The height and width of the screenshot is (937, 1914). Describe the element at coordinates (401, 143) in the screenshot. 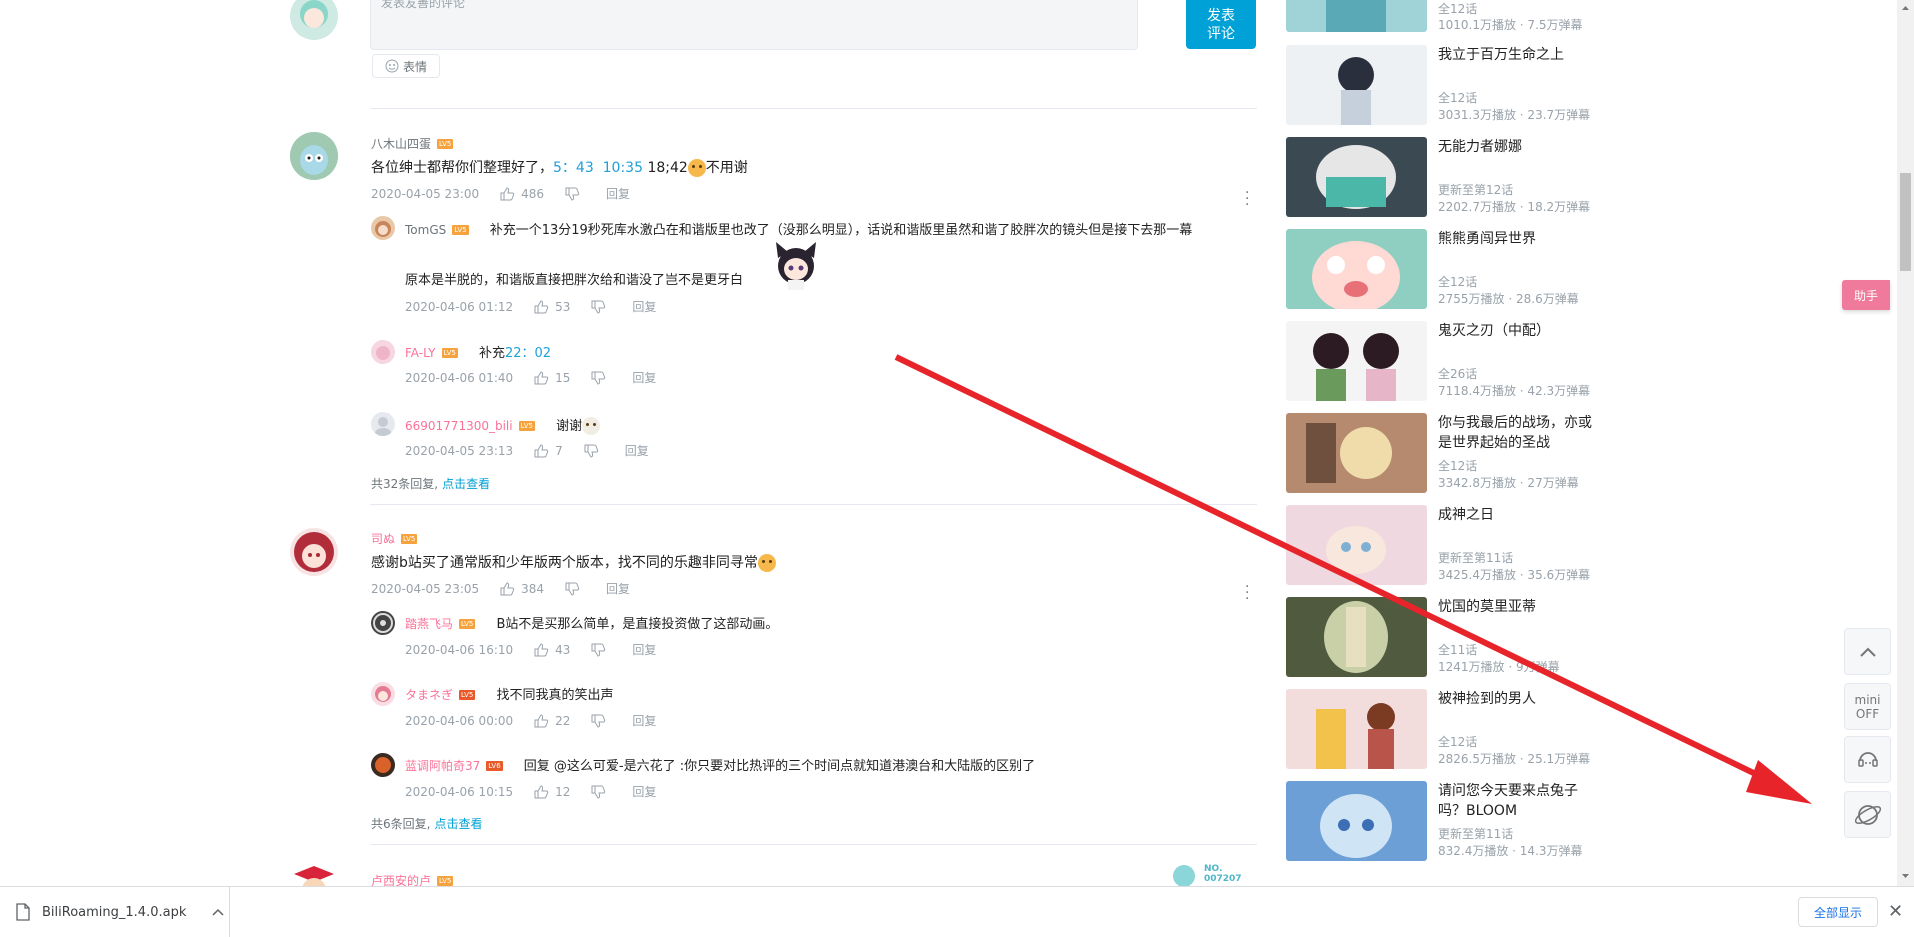

I see `comment-username: 八木山四蛋` at that location.